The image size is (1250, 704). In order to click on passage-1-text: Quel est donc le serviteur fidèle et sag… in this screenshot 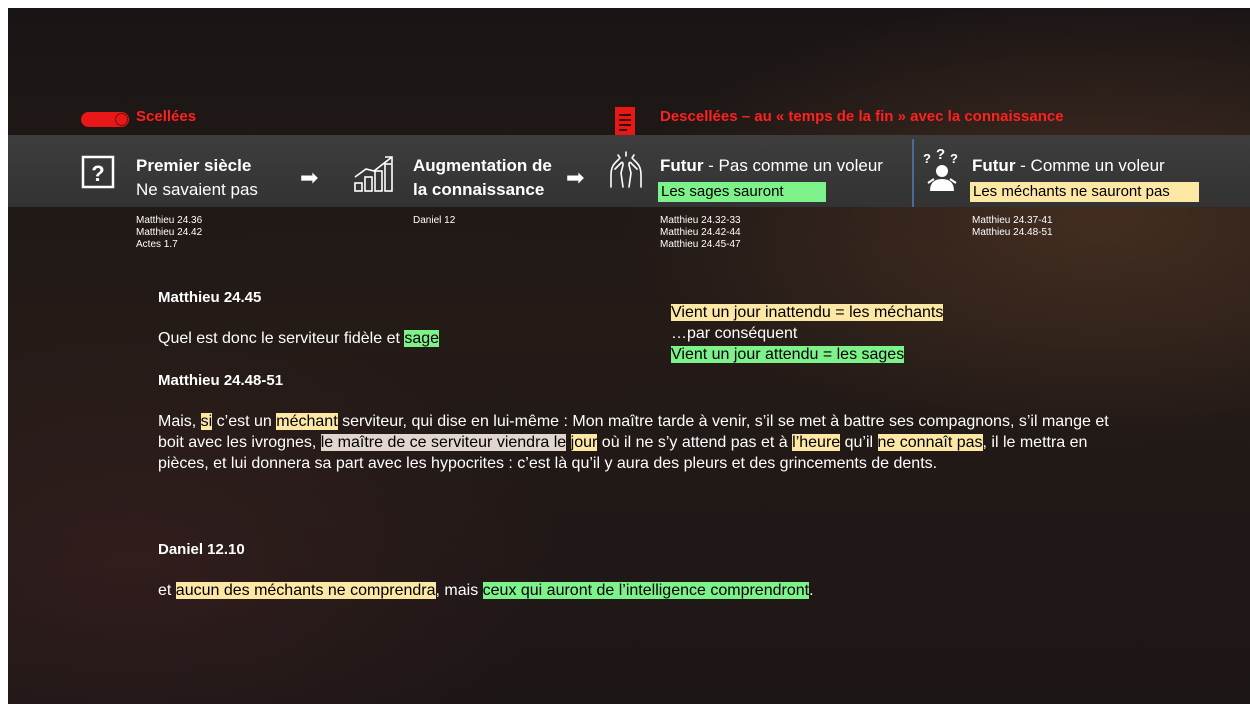, I will do `click(299, 338)`.